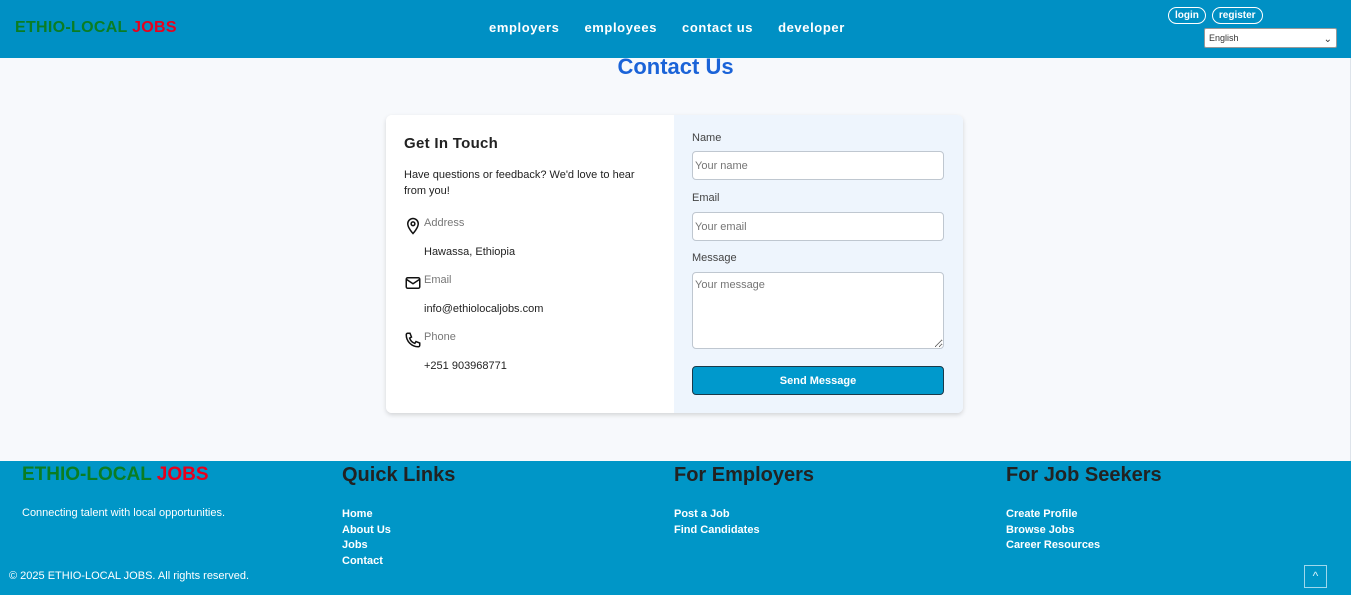 The width and height of the screenshot is (1351, 595). I want to click on scroll-to-top-button: ^, so click(1315, 576).